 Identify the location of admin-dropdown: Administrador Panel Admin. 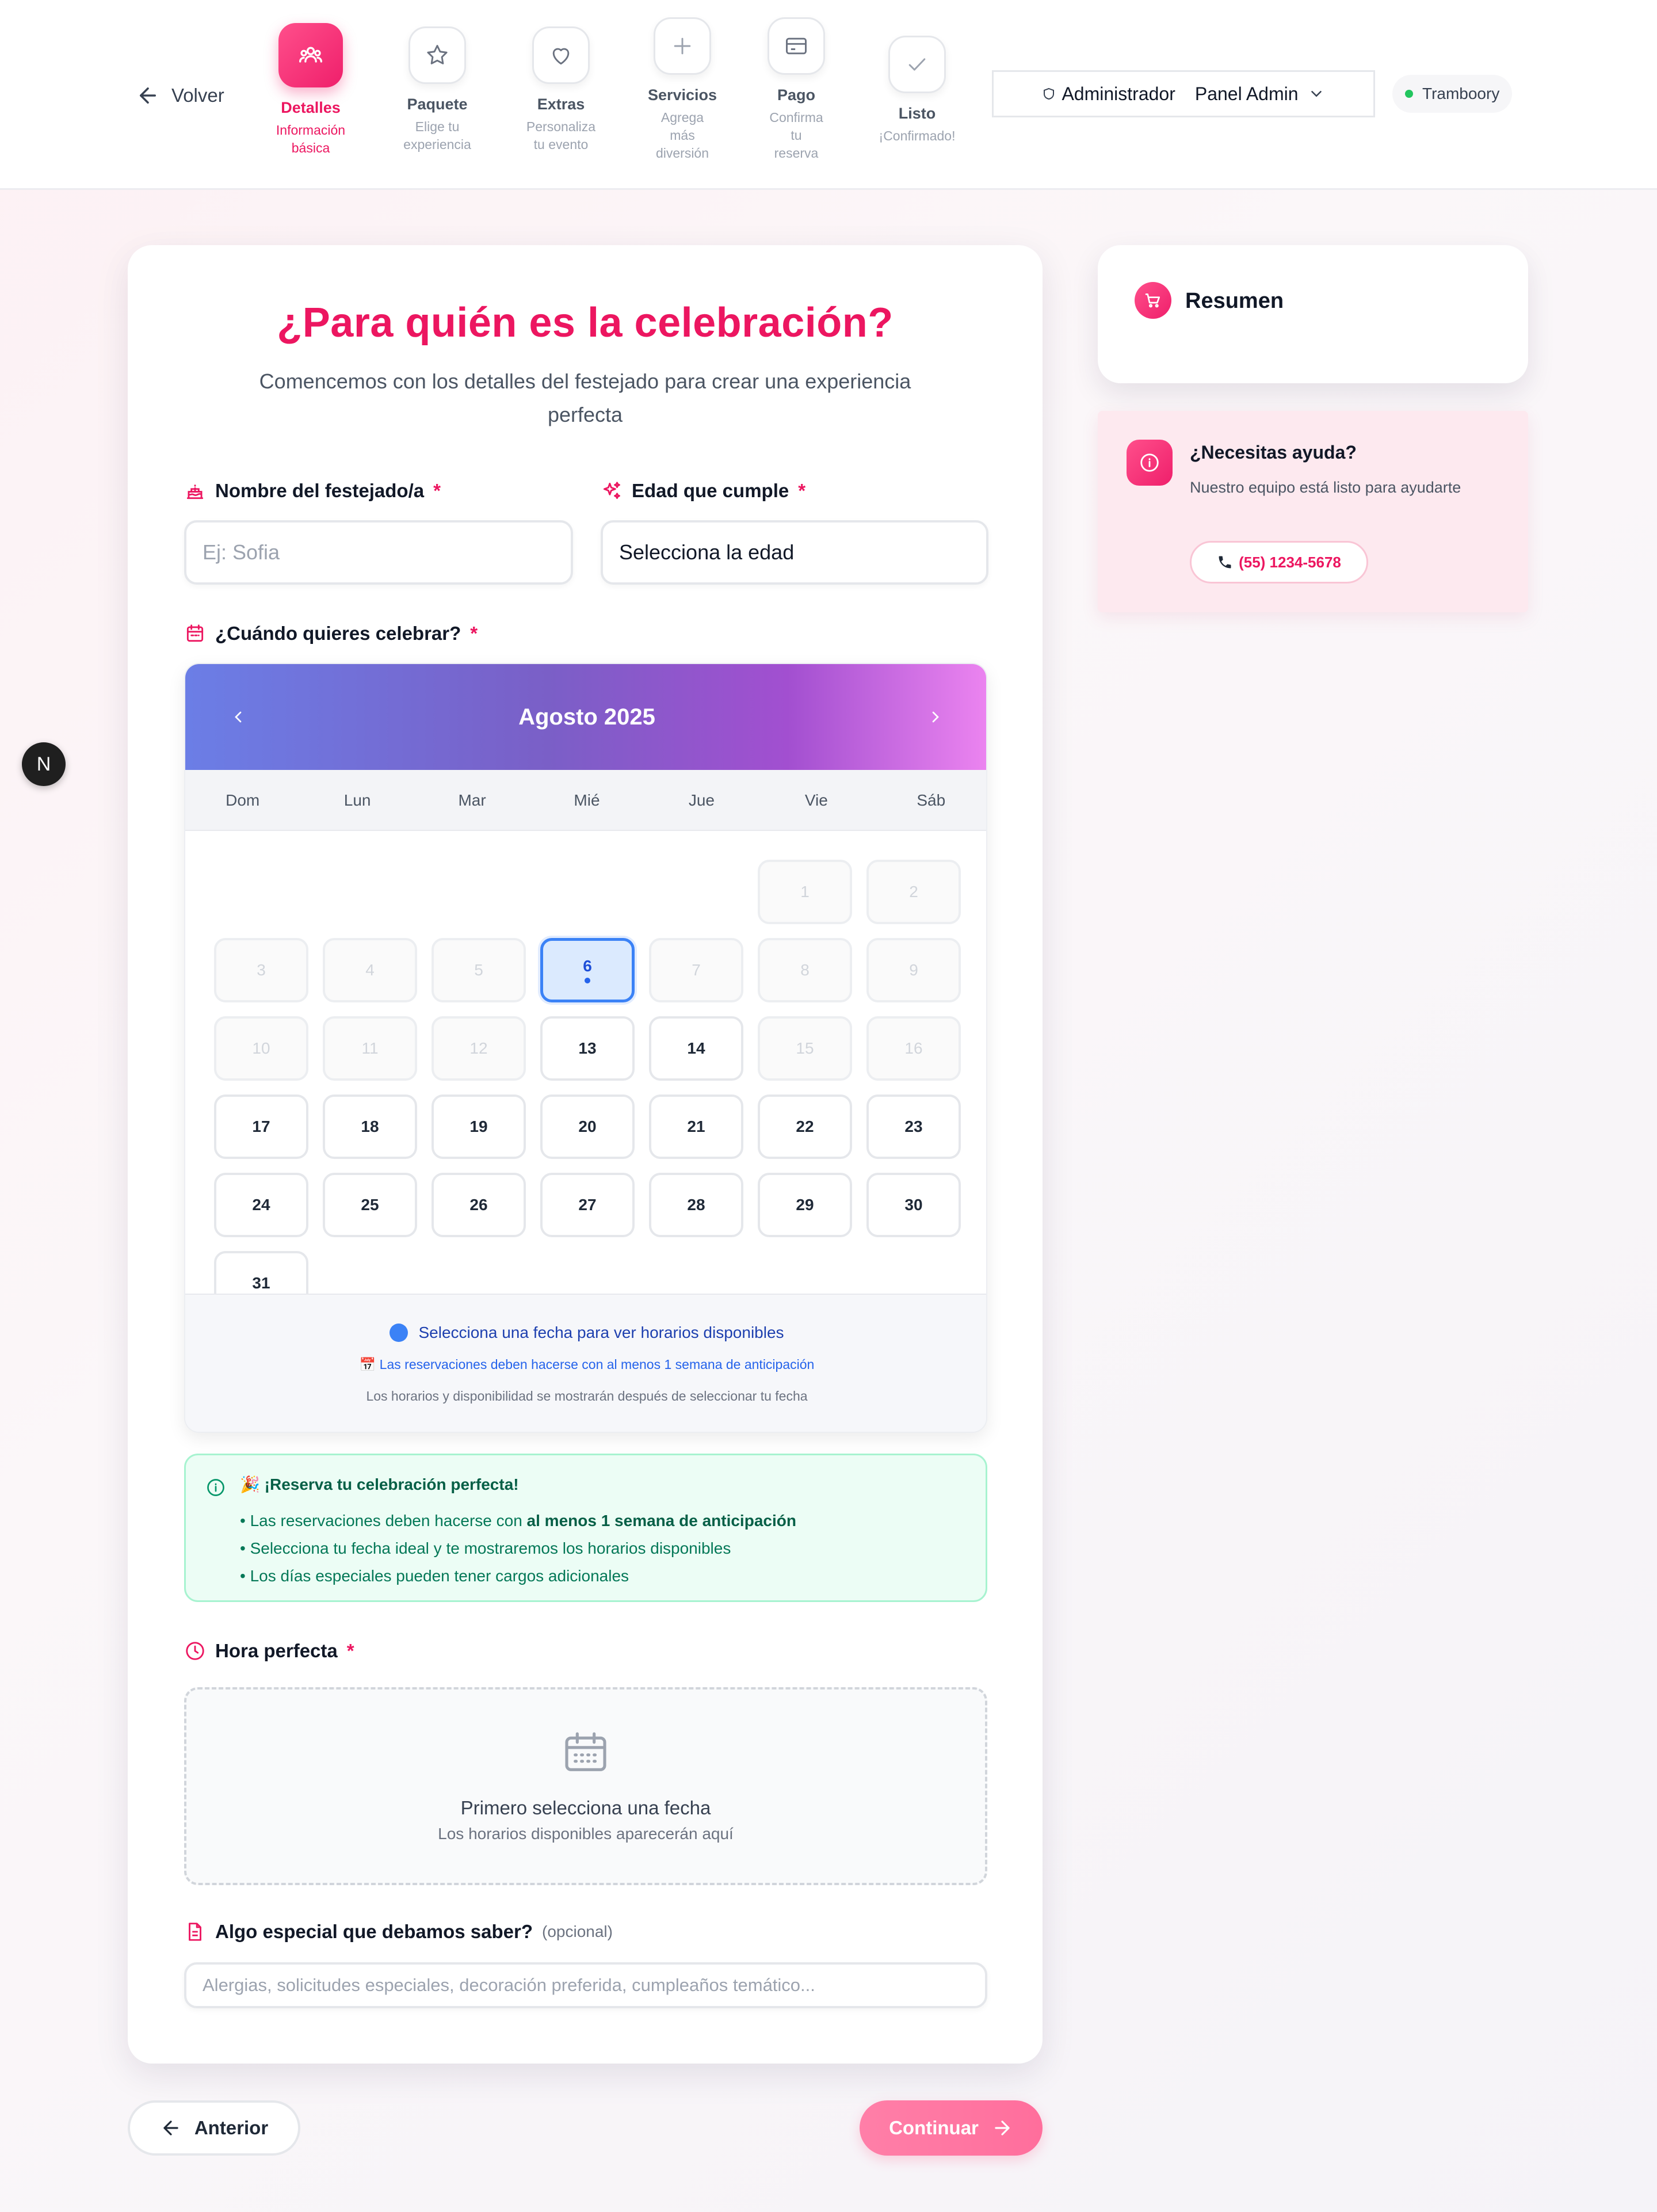
(1183, 93).